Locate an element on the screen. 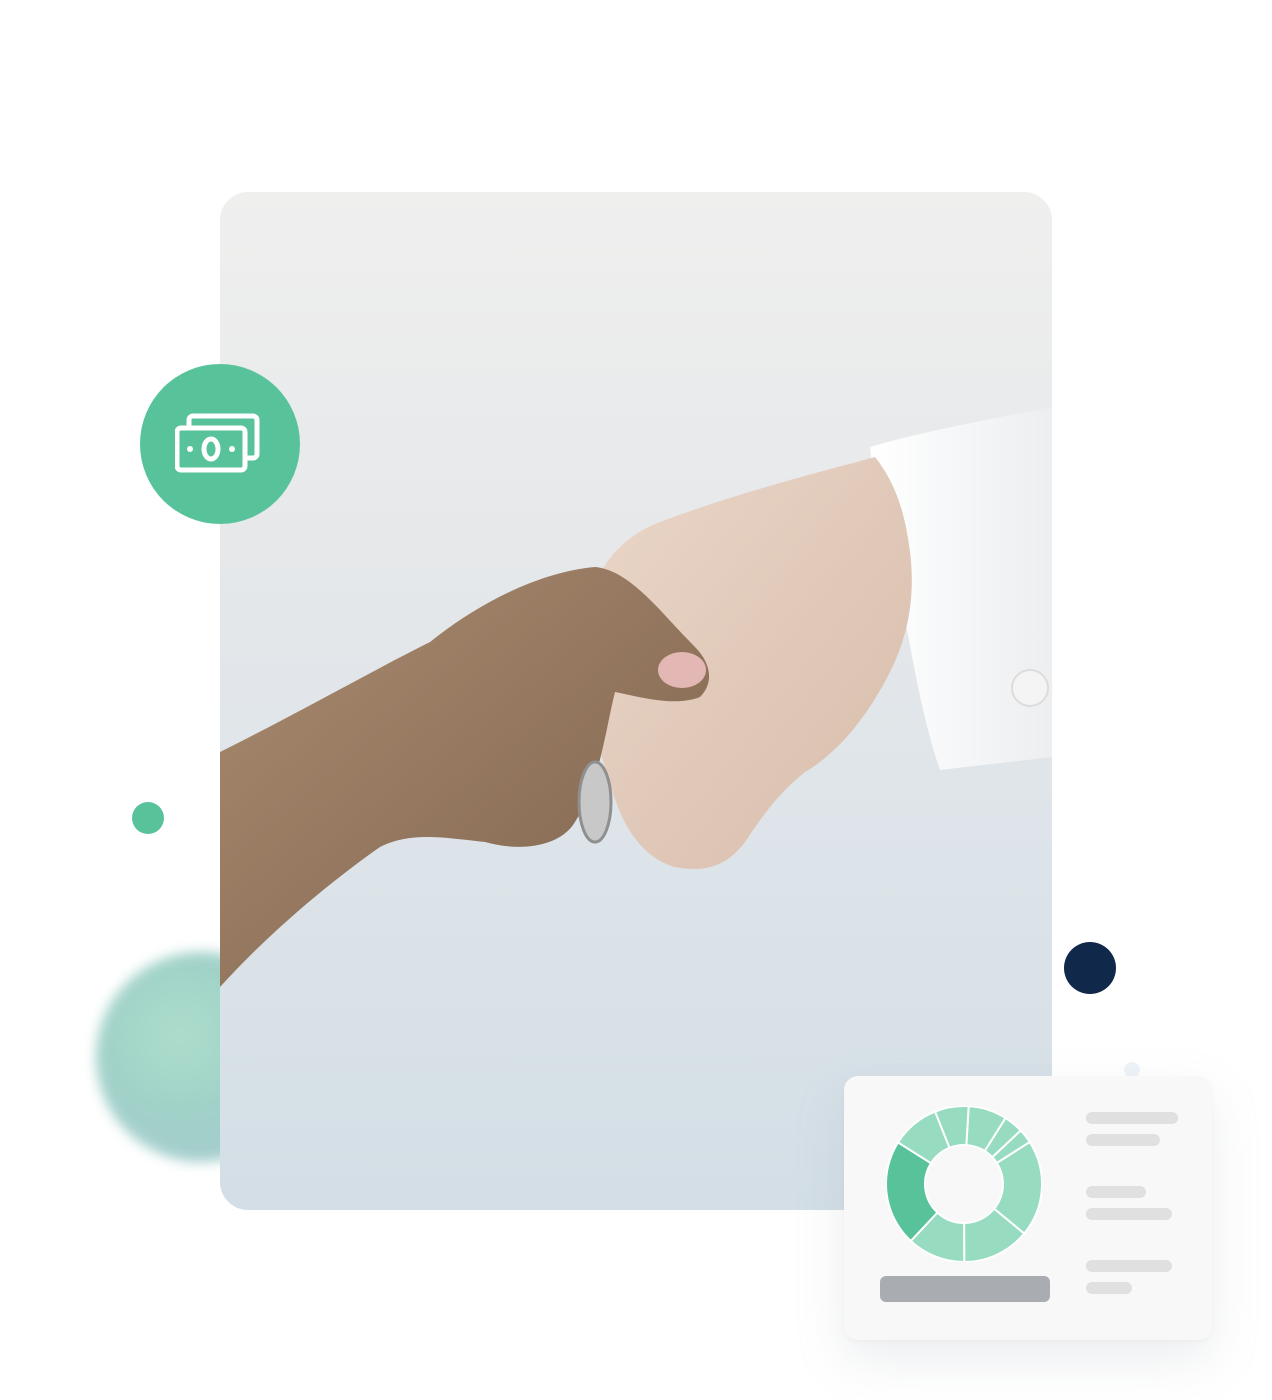  donut-chart is located at coordinates (964, 1184).